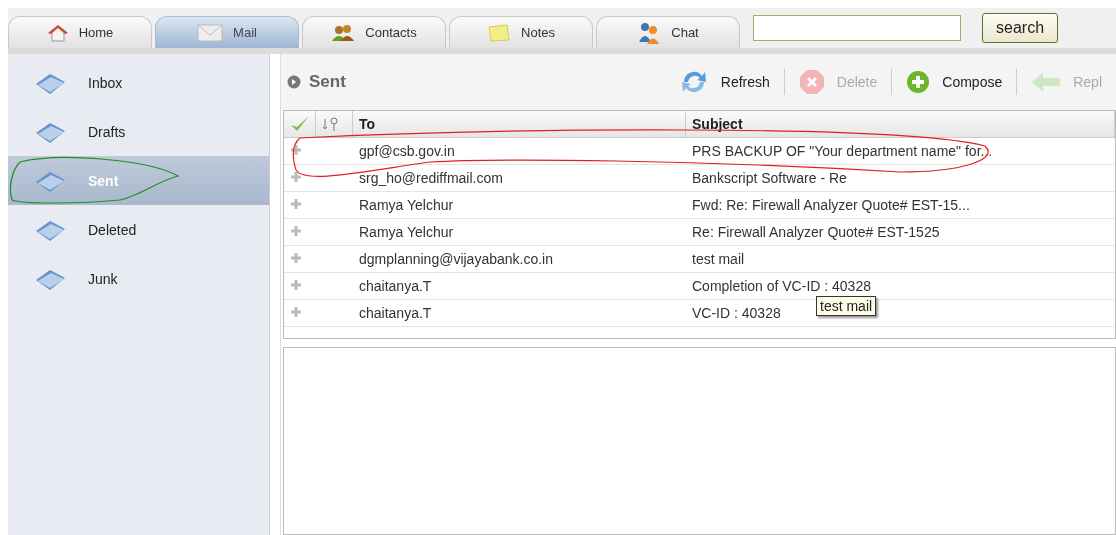 Image resolution: width=1116 pixels, height=535 pixels. I want to click on table-cell: srg_ho@rediffmail.com, so click(431, 178).